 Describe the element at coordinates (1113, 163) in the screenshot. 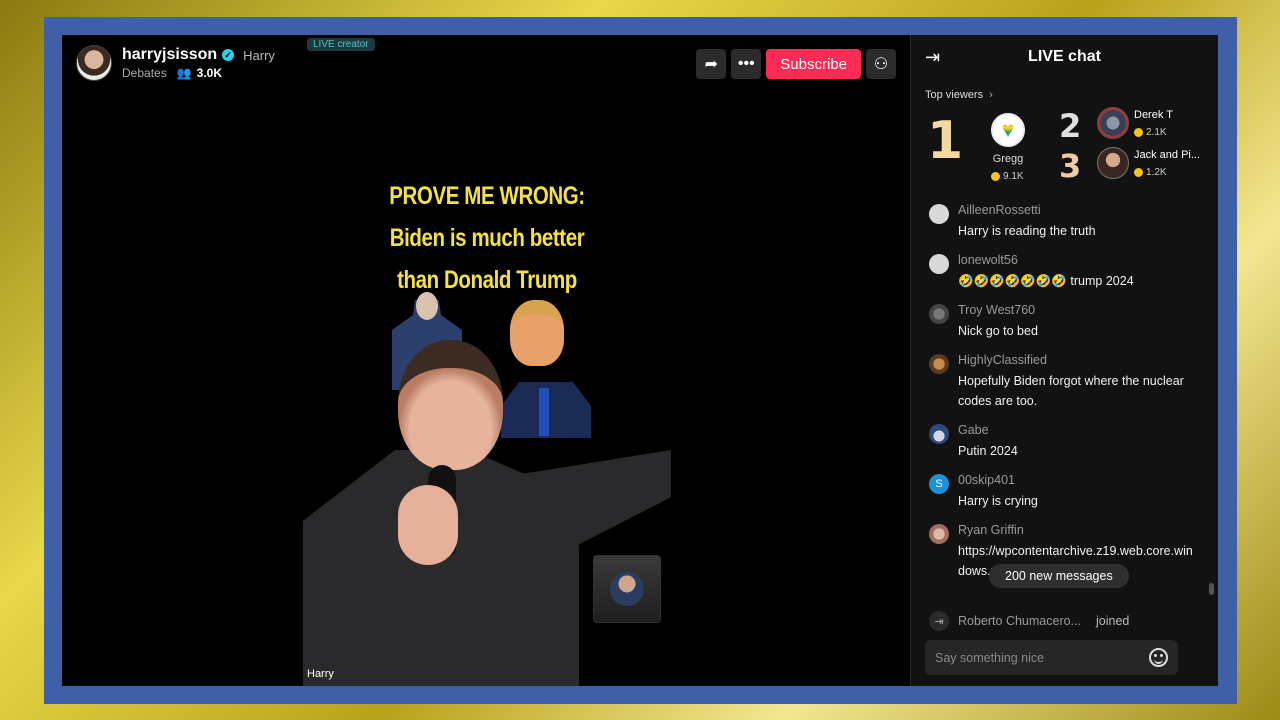

I see `top-viewer-3-avatar` at that location.